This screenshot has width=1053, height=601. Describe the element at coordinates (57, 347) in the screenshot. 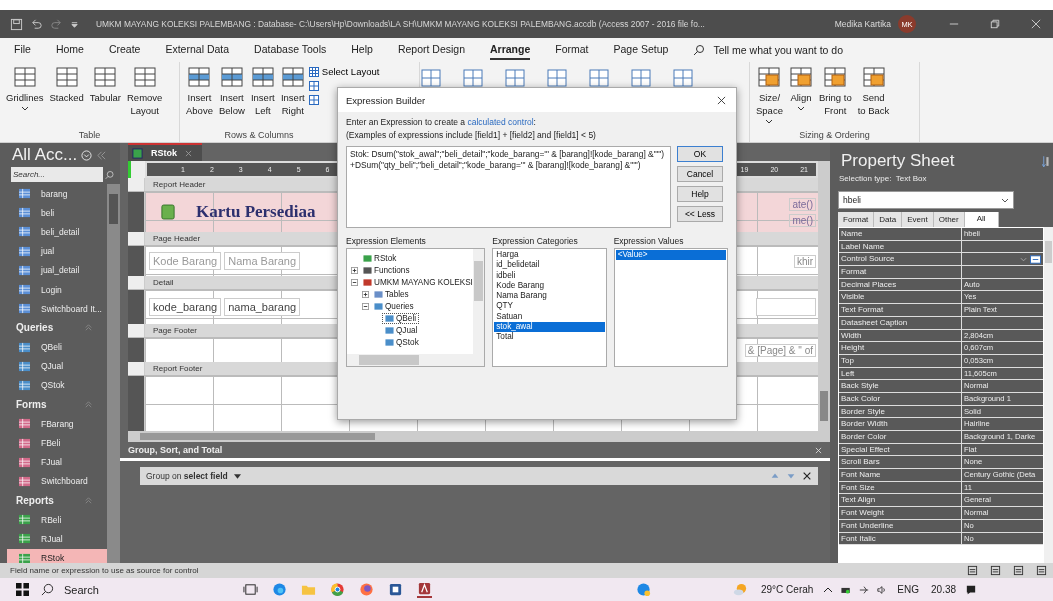

I see `nav-item: QBeli` at that location.